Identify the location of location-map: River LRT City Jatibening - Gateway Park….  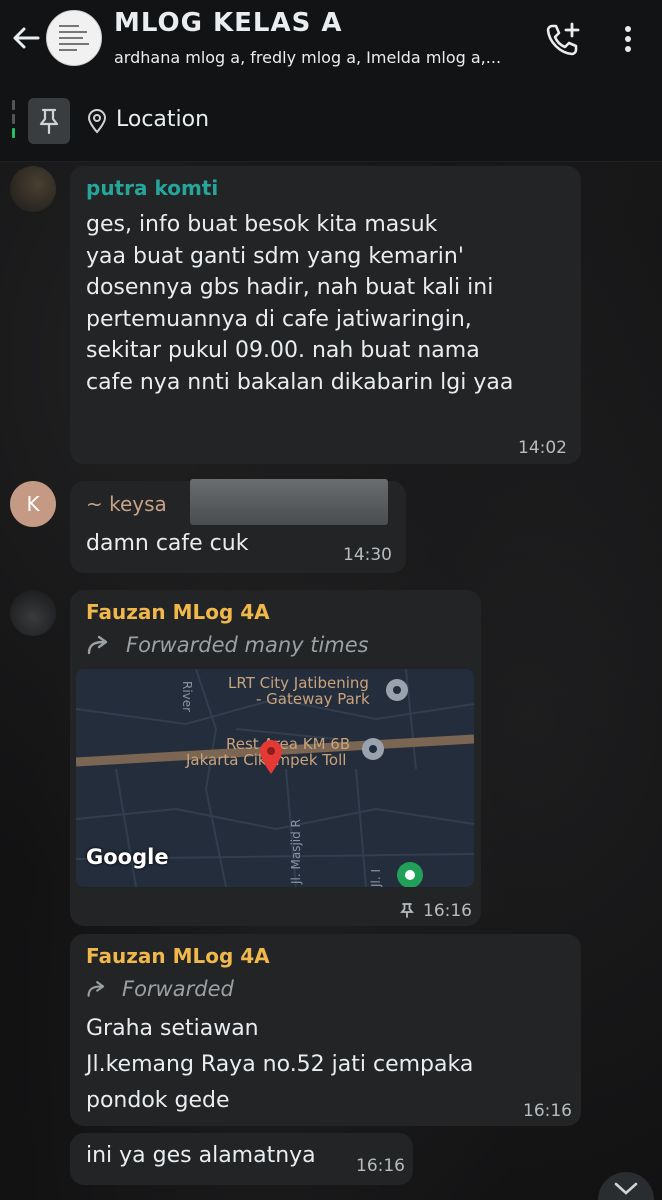
(275, 778).